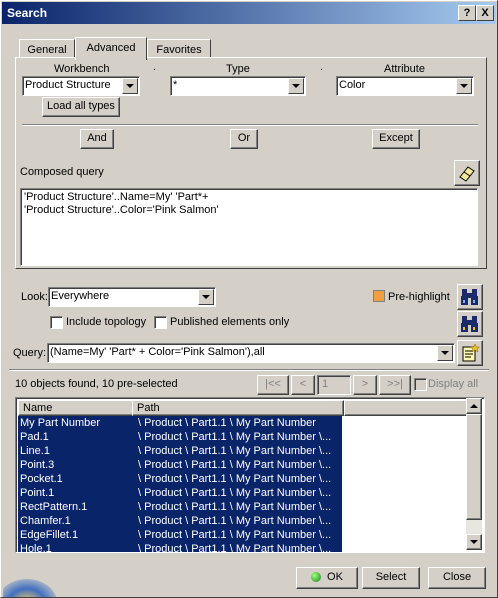 The image size is (498, 598). Describe the element at coordinates (474, 467) in the screenshot. I see `scroll-thumb` at that location.